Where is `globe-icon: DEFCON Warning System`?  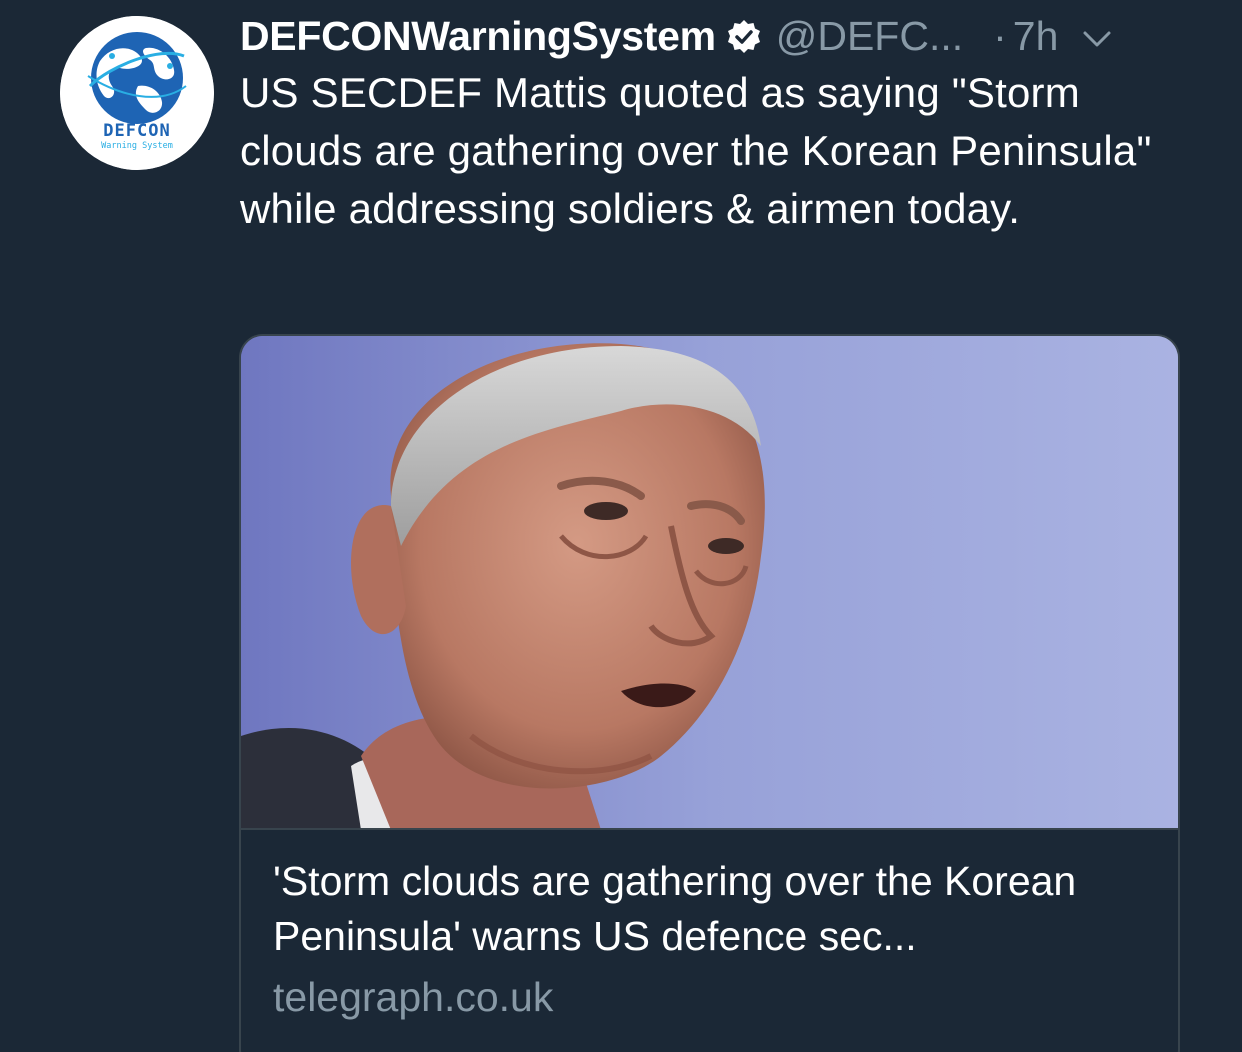 globe-icon: DEFCON Warning System is located at coordinates (137, 93).